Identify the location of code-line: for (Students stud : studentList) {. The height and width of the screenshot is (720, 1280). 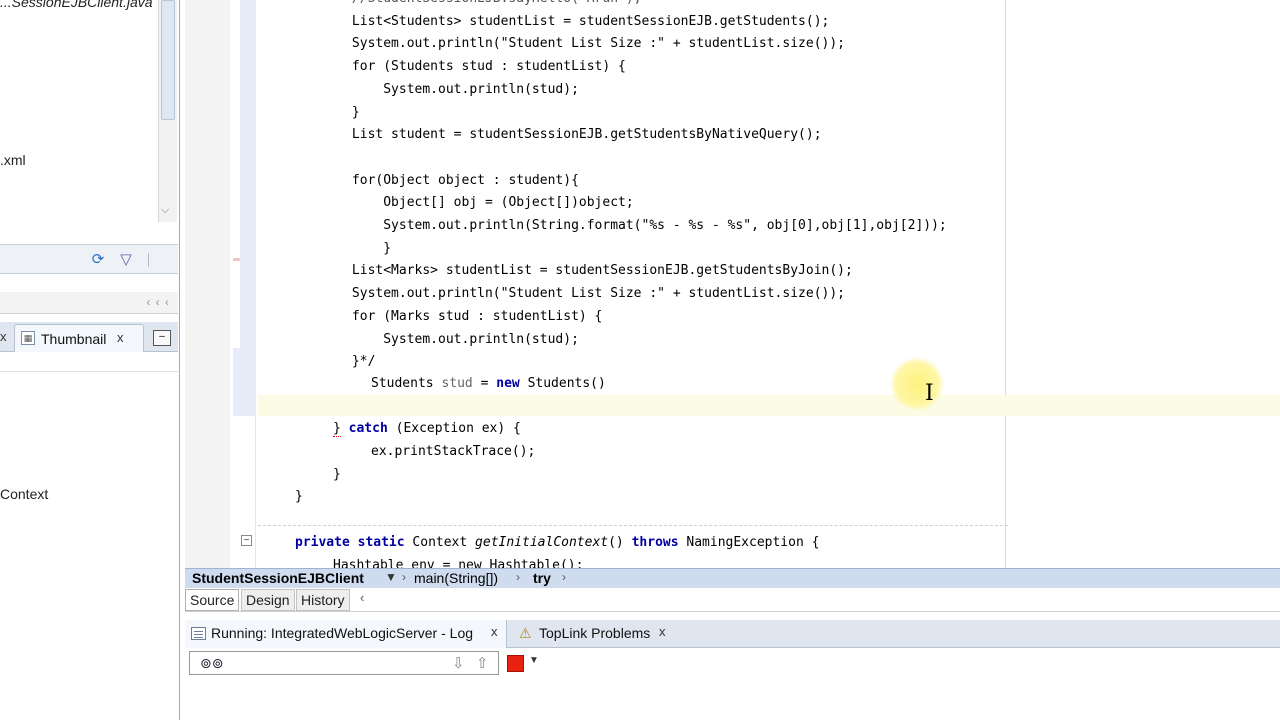
(442, 67).